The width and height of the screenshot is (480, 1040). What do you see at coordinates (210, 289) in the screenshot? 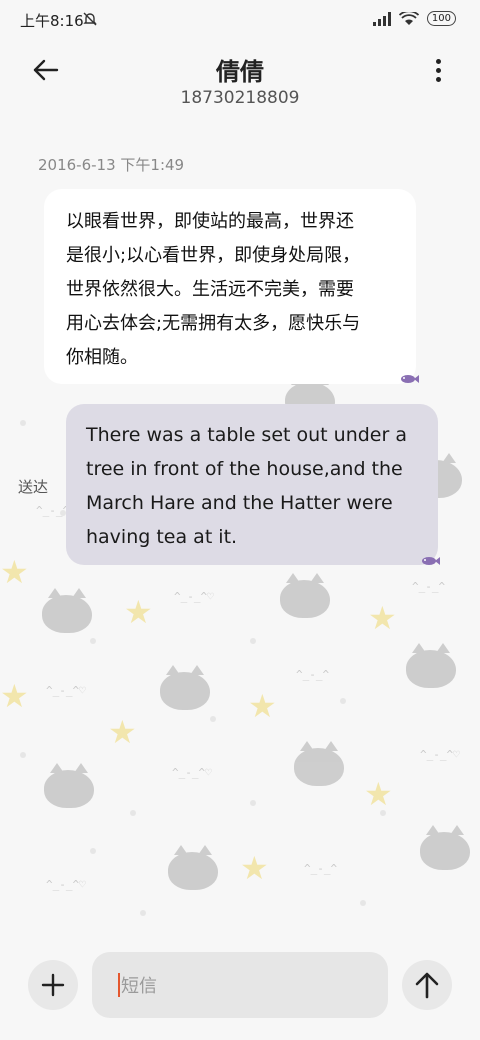
I see `message-line: 世界依然很大。生活远不完美，需要` at bounding box center [210, 289].